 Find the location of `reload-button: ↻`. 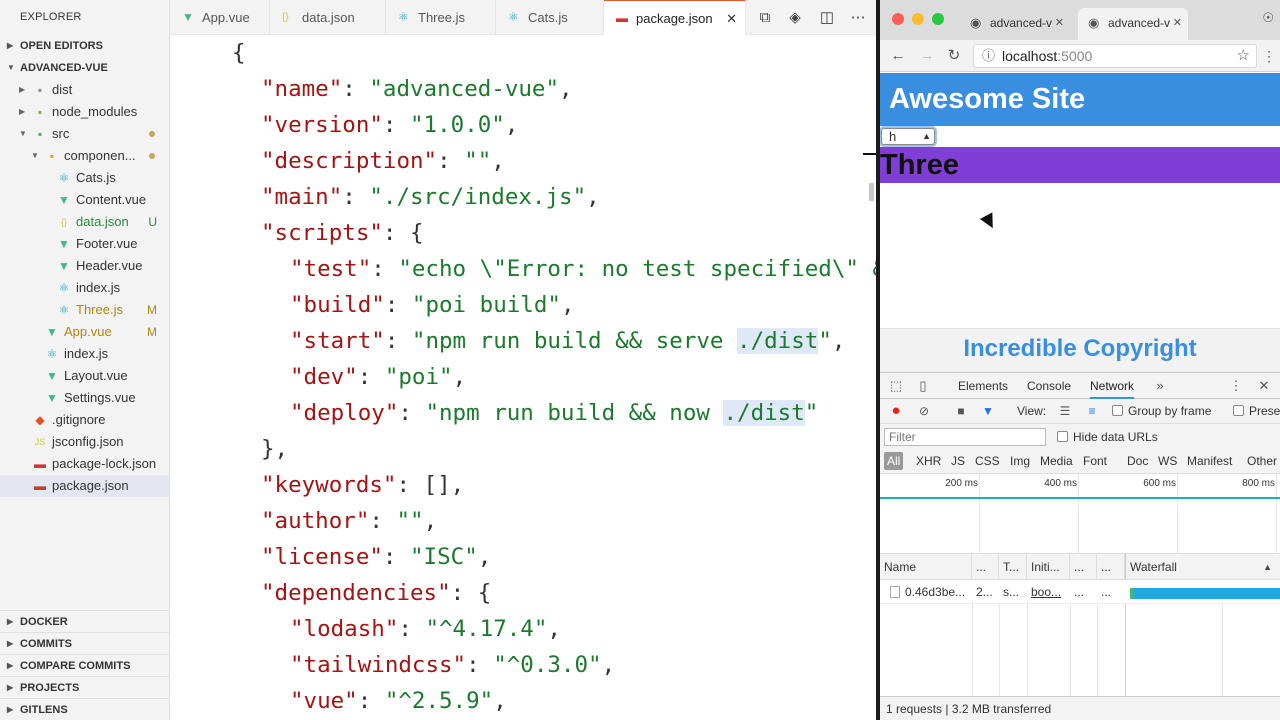

reload-button: ↻ is located at coordinates (954, 56).